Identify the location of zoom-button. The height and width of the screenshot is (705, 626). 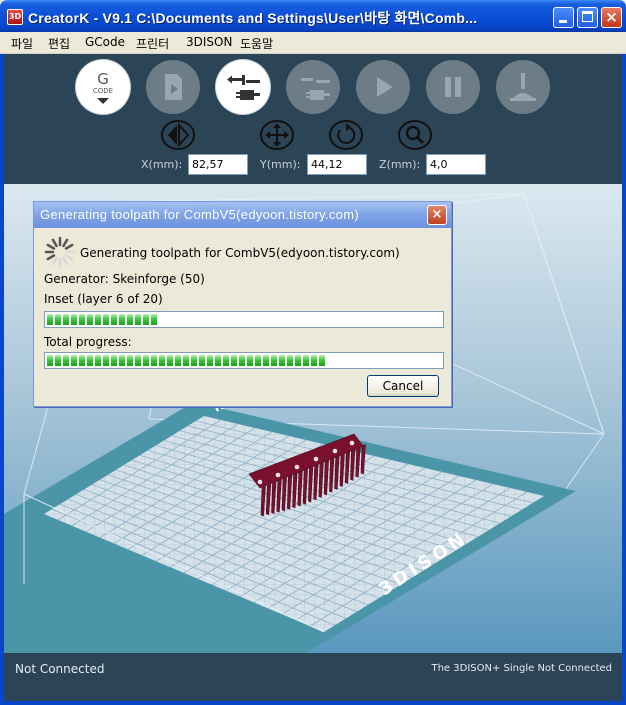
(415, 135).